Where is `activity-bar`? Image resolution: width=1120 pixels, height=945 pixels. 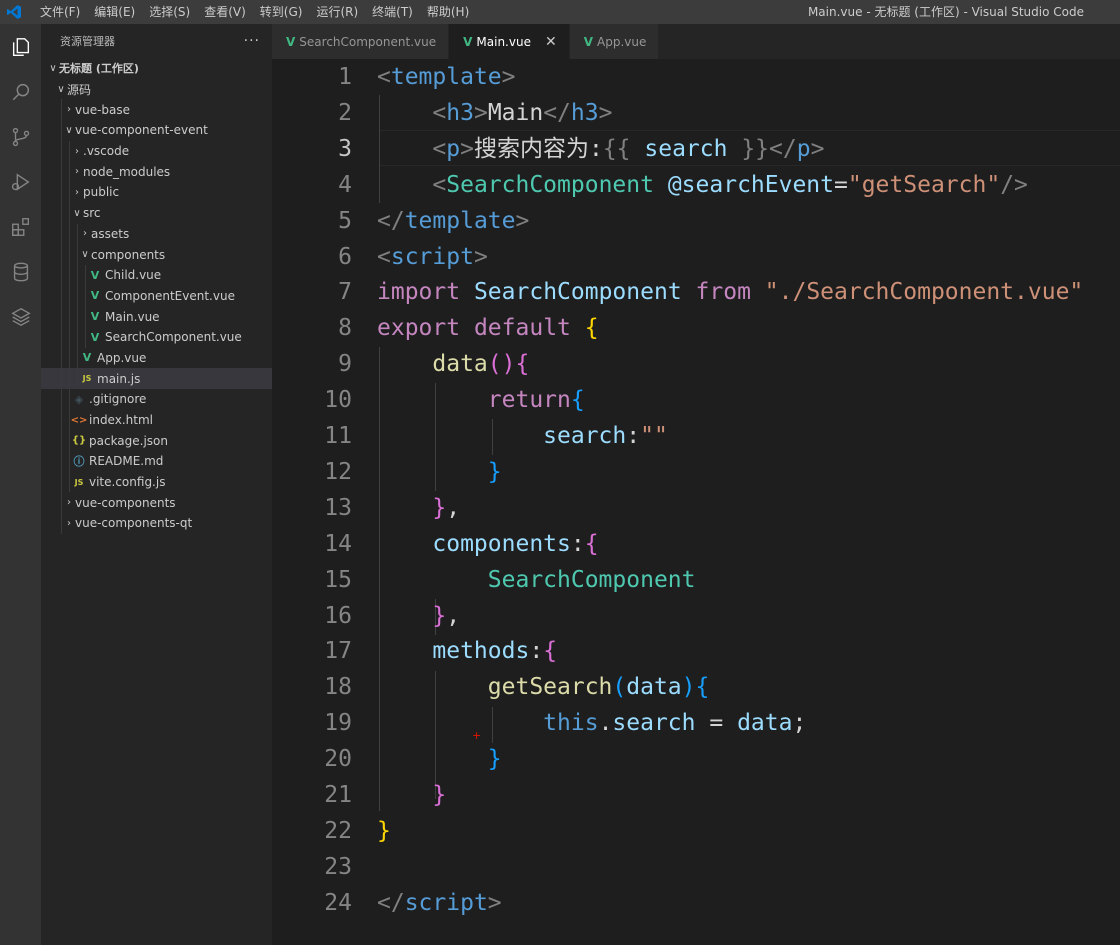
activity-bar is located at coordinates (20, 484).